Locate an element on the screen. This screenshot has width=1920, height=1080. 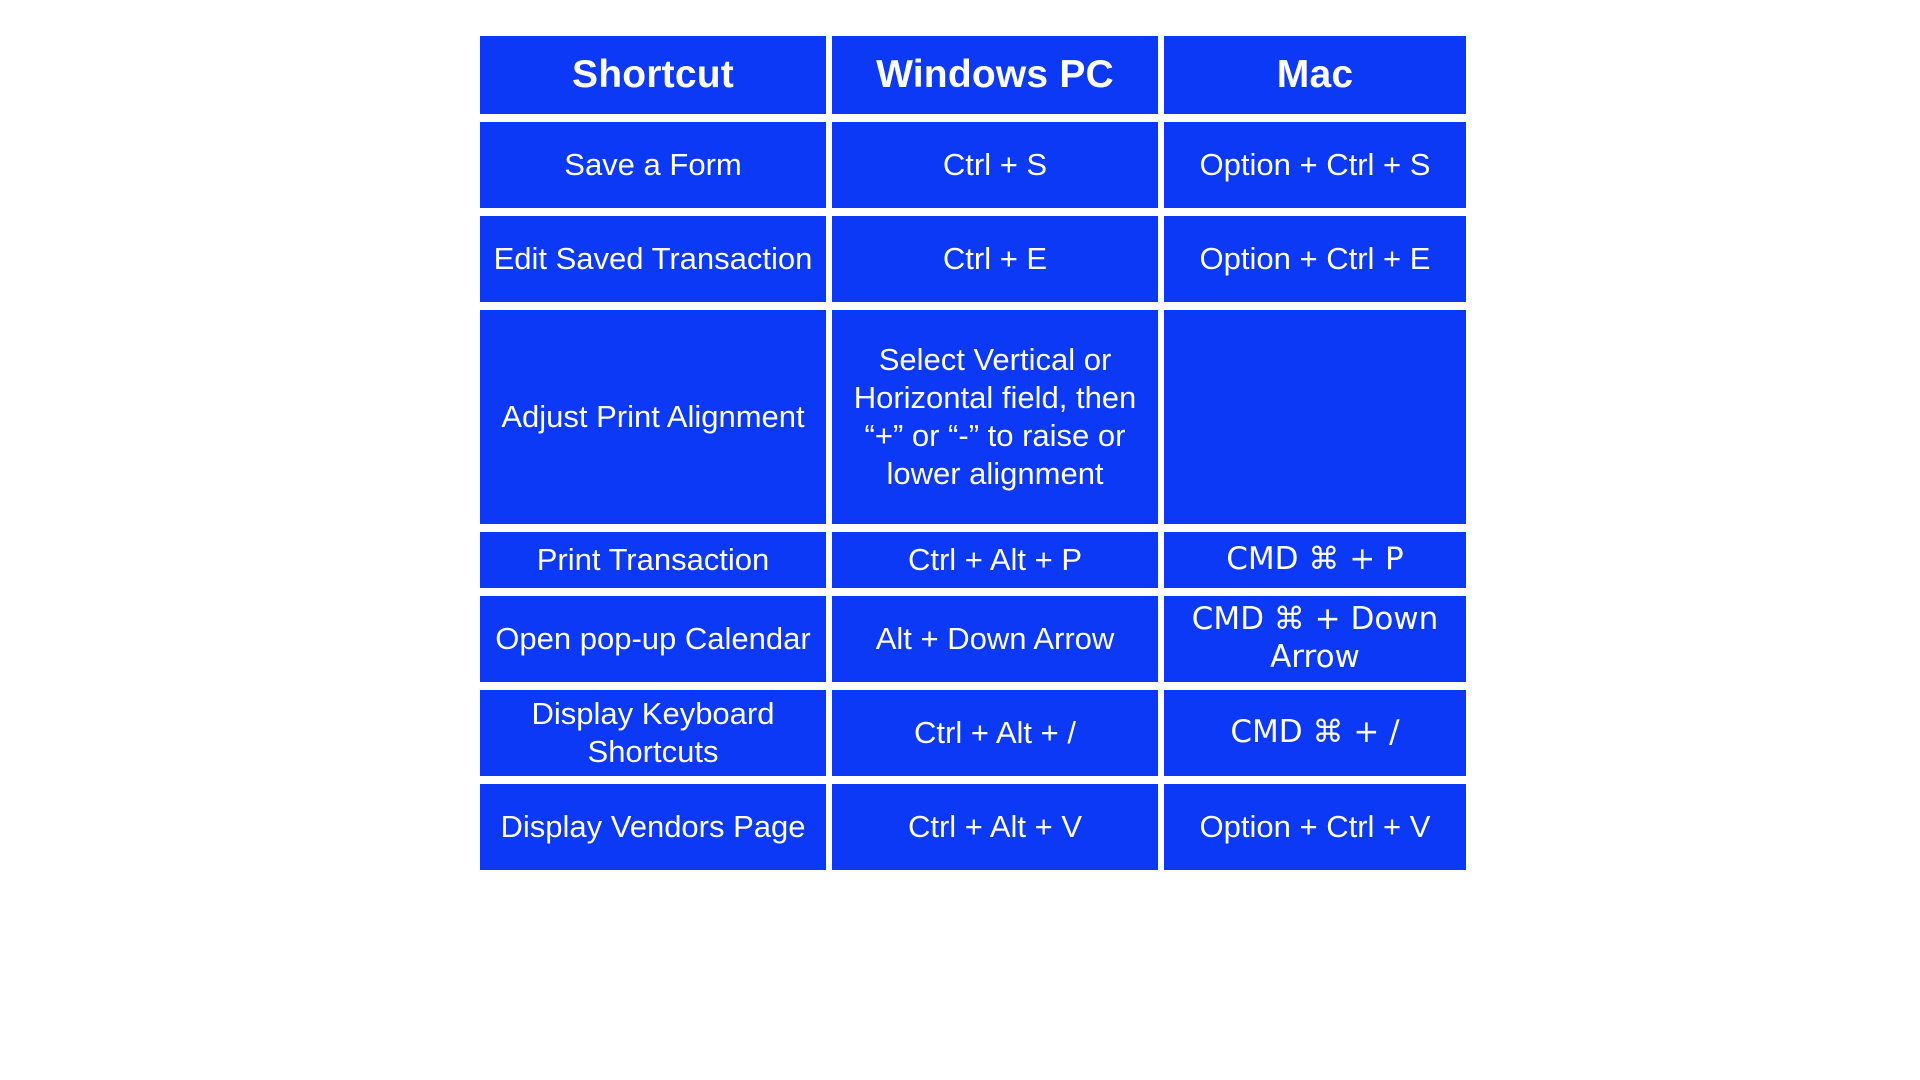
cell-mac: Option + Ctrl + S is located at coordinates (1315, 165).